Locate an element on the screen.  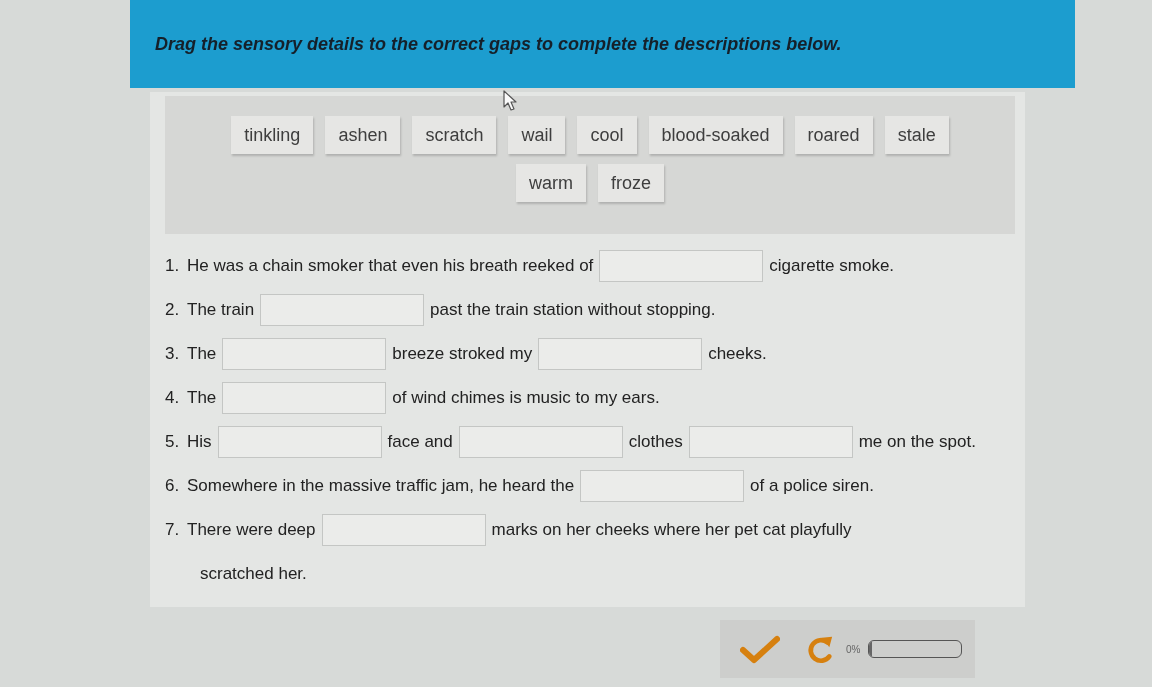
sentence-text: face and is located at coordinates (420, 442).